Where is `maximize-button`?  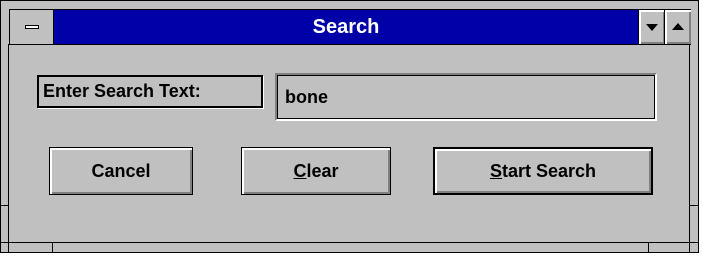
maximize-button is located at coordinates (677, 27).